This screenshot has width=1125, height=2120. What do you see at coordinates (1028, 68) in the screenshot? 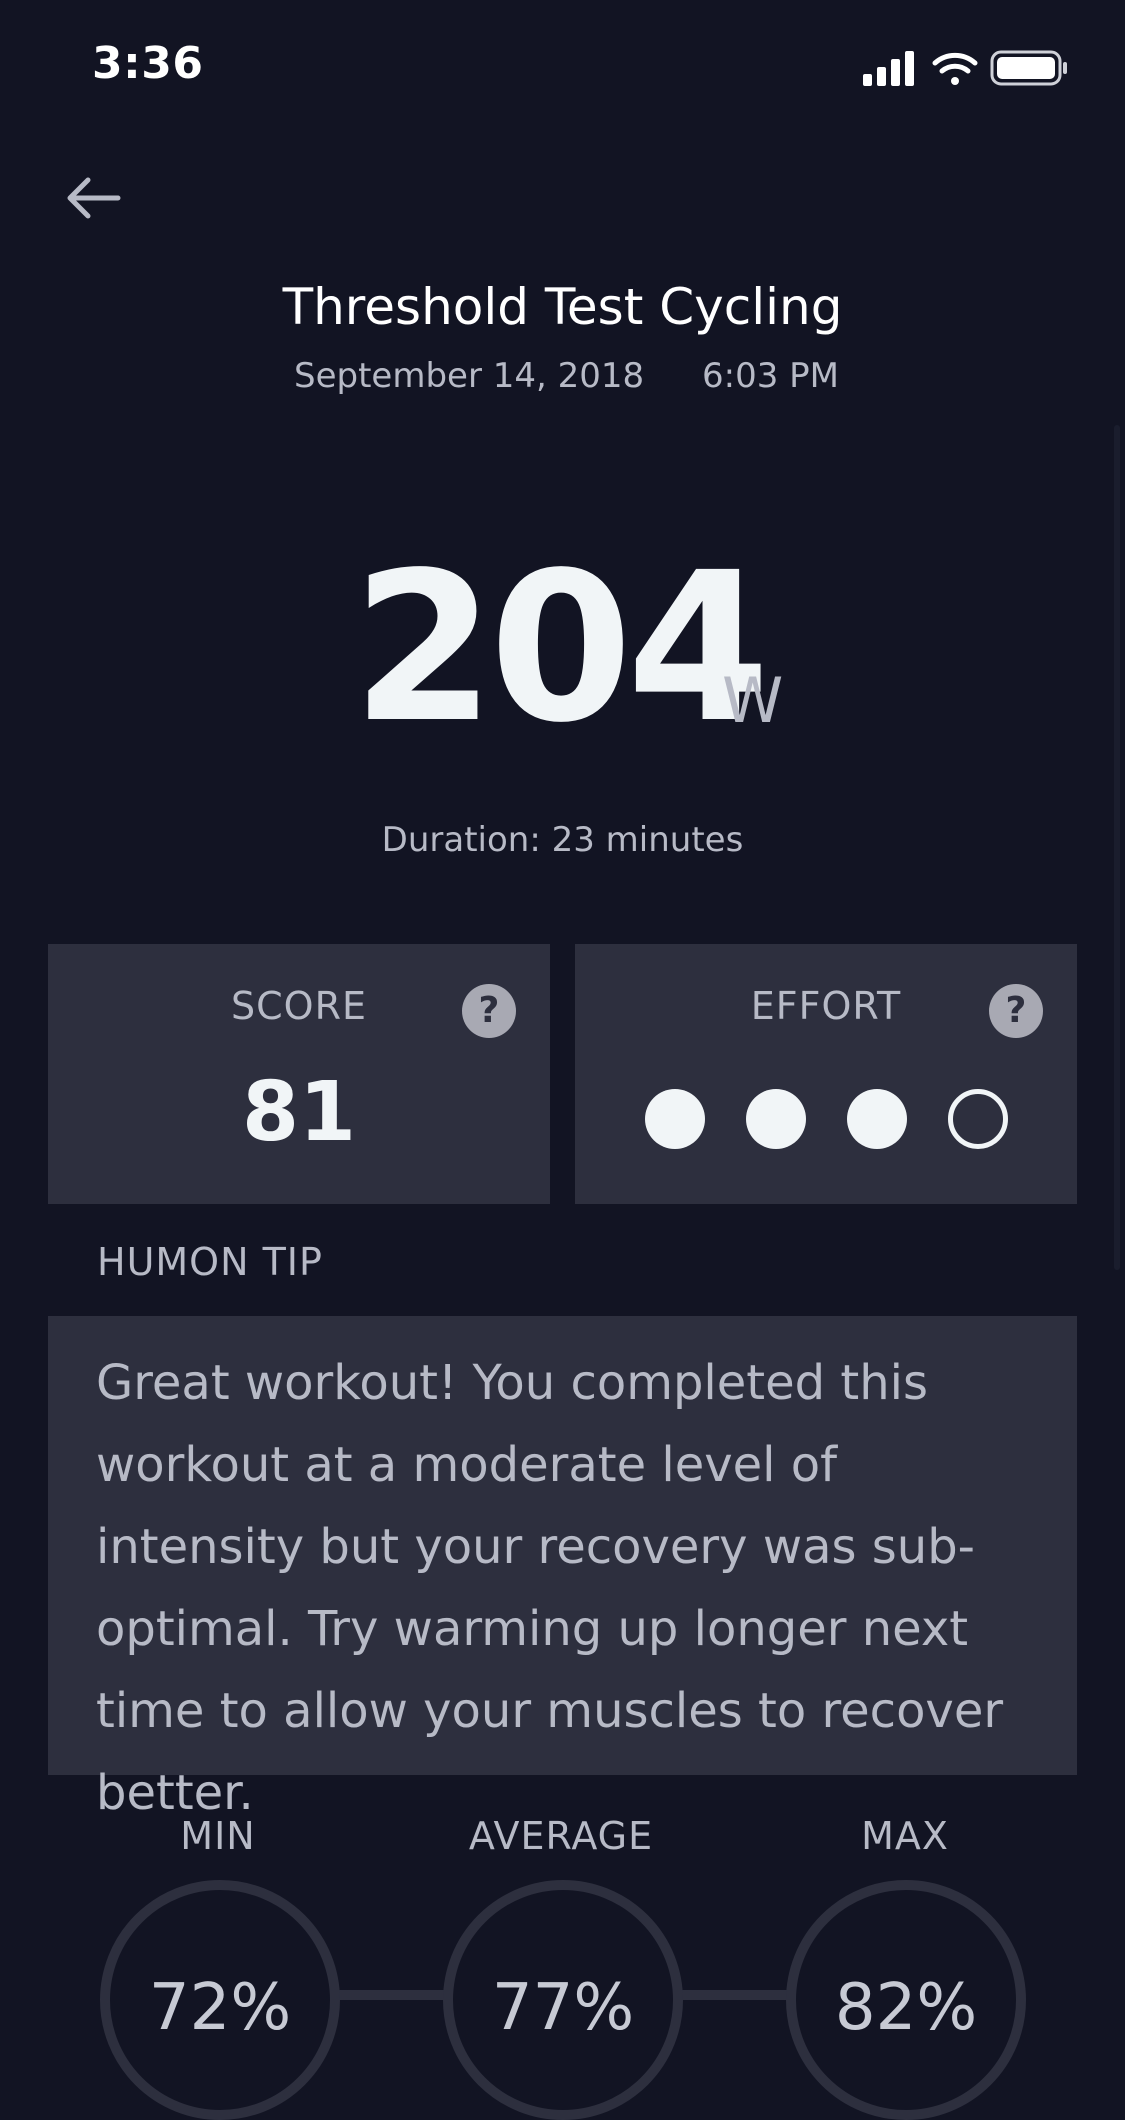
I see `battery-icon` at bounding box center [1028, 68].